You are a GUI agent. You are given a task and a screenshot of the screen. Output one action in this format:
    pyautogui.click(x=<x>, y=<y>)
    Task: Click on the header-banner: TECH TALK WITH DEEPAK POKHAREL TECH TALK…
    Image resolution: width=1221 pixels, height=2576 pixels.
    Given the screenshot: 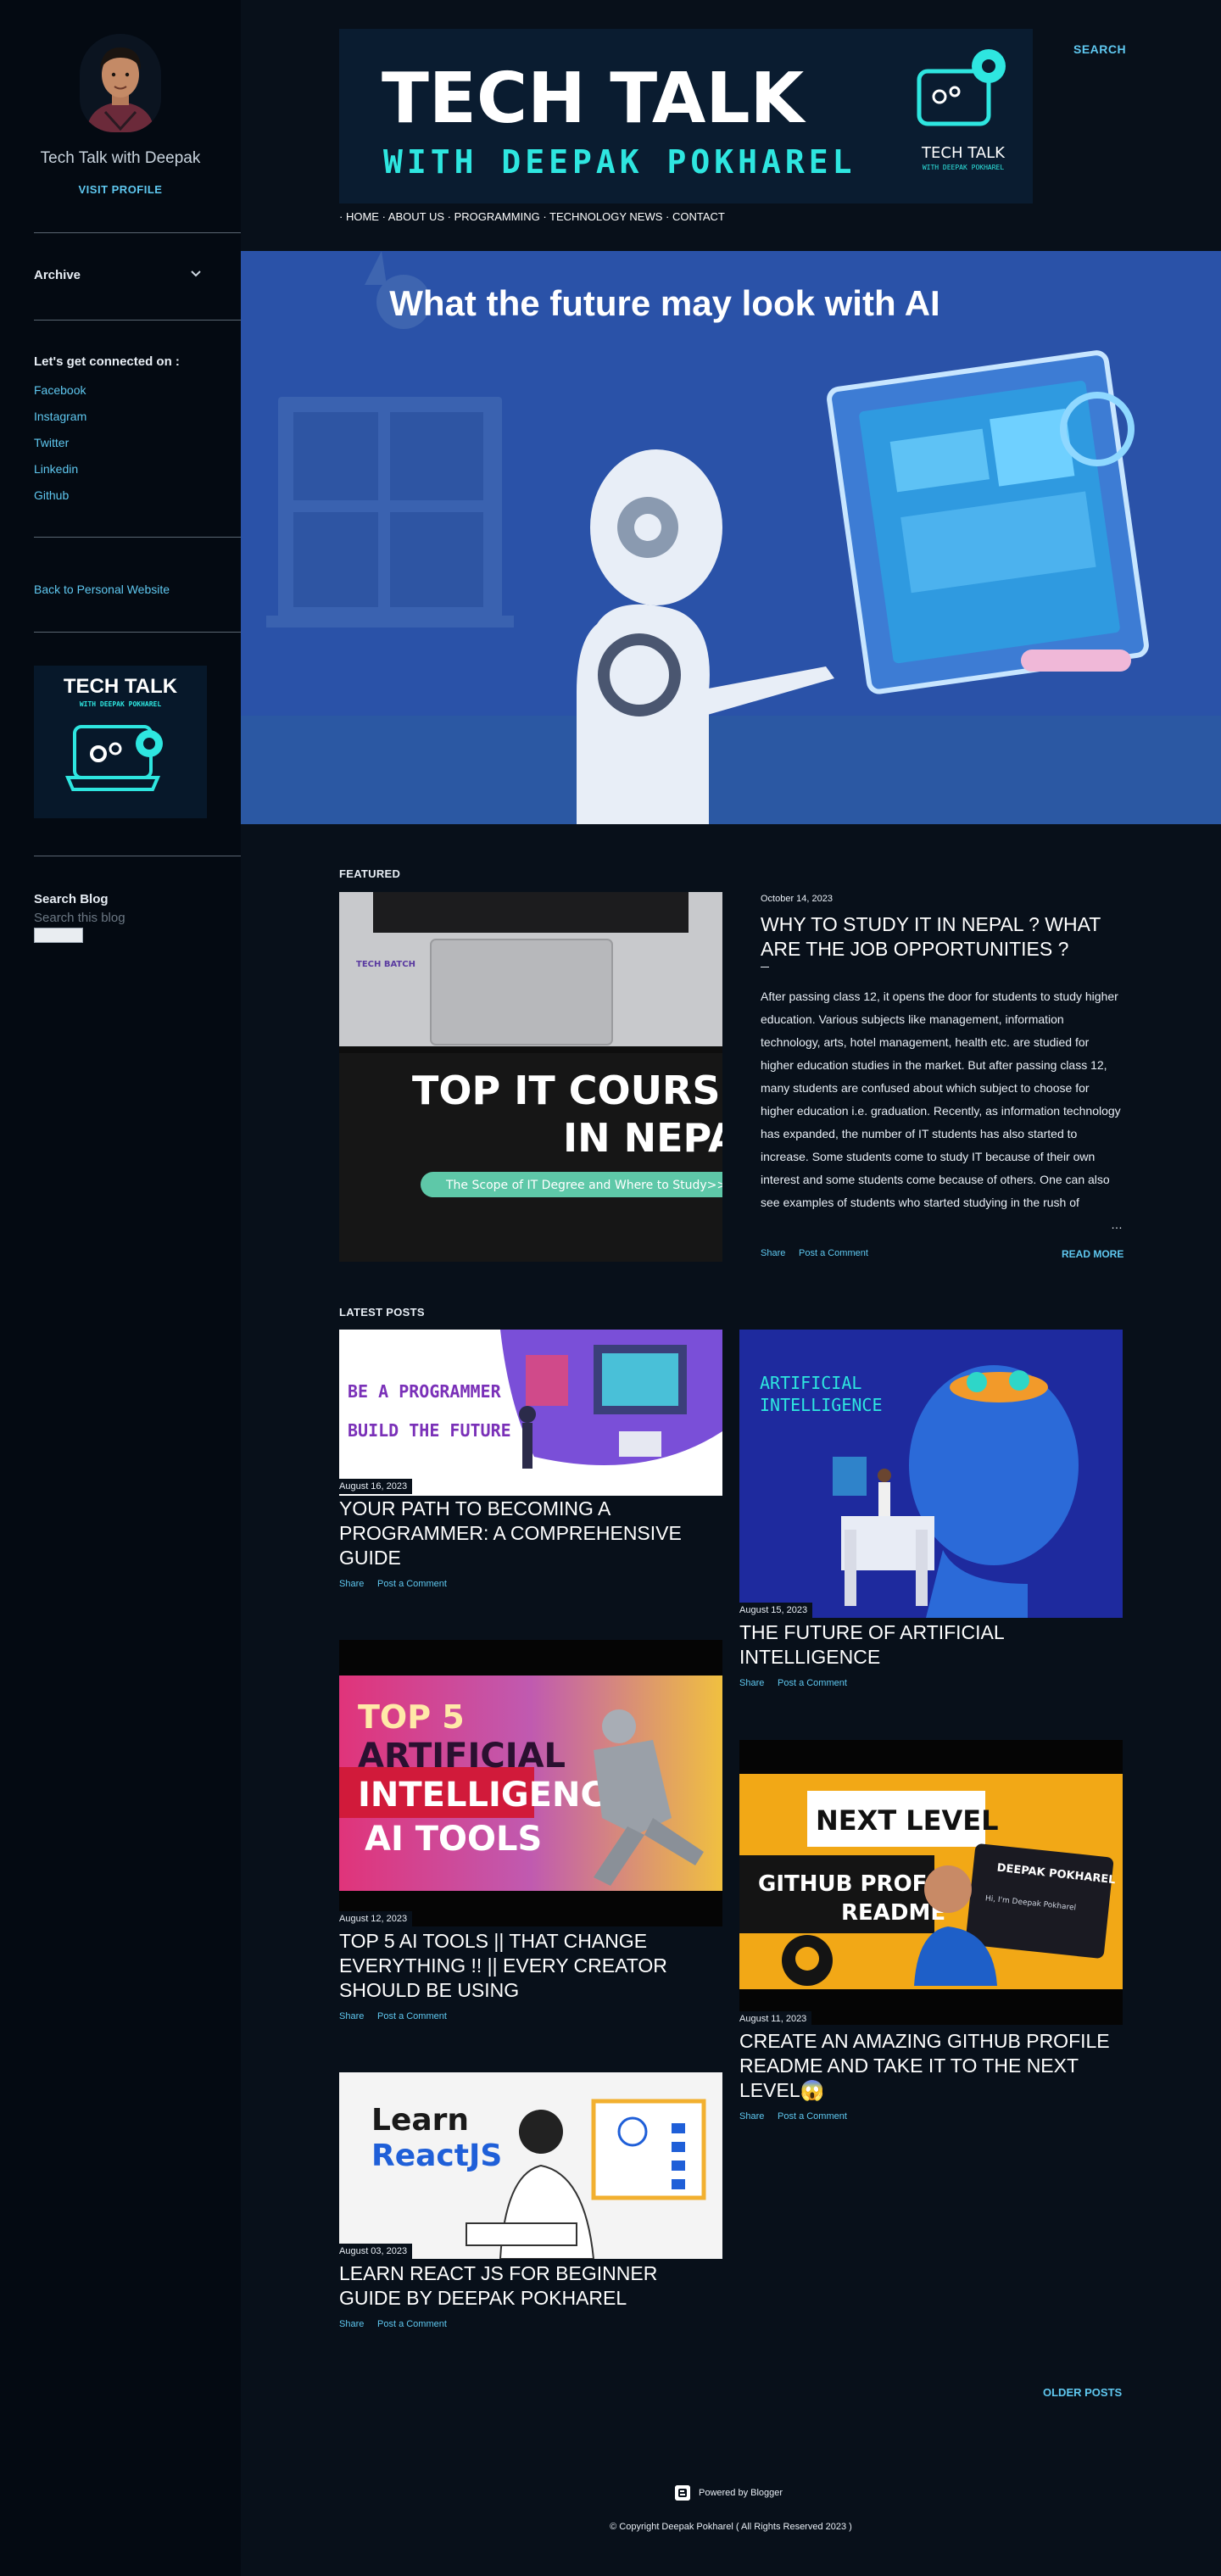 What is the action you would take?
    pyautogui.click(x=686, y=116)
    